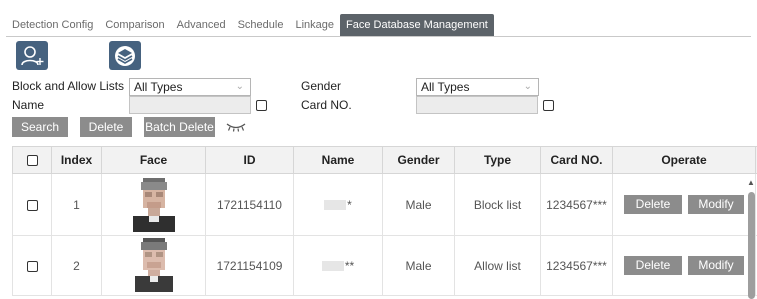 This screenshot has width=757, height=299. What do you see at coordinates (477, 87) in the screenshot?
I see `gender-select: All Types ⌄` at bounding box center [477, 87].